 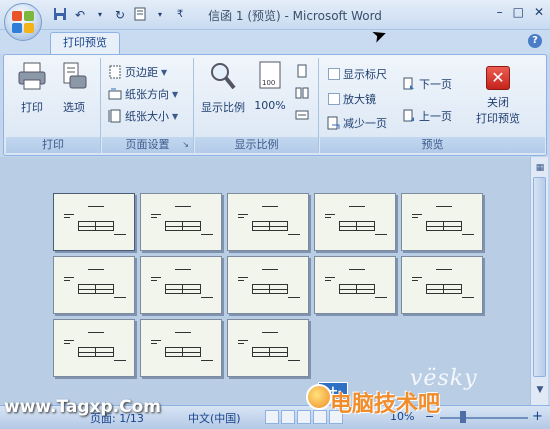 What do you see at coordinates (540, 390) in the screenshot?
I see `scroll-down-icon: ▼` at bounding box center [540, 390].